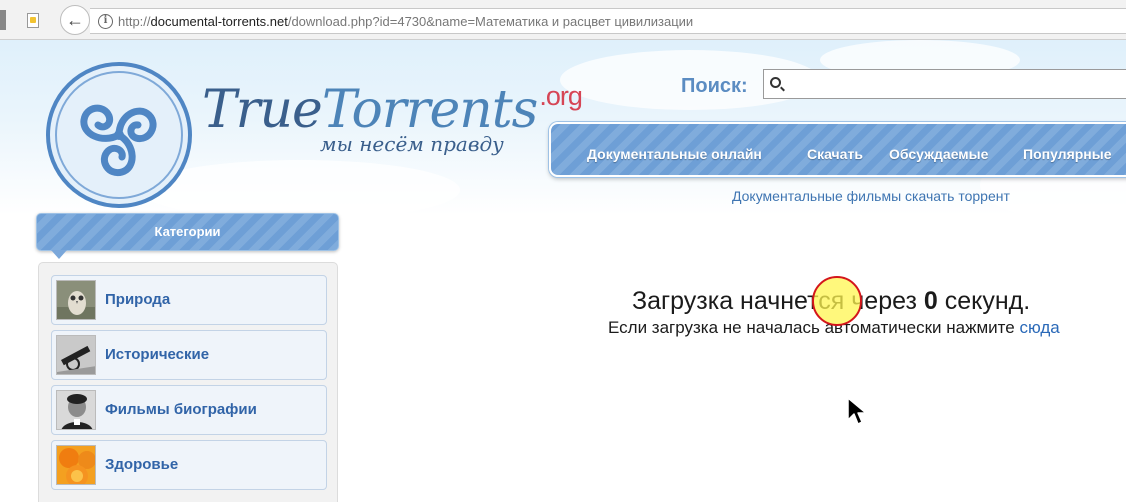 This screenshot has height=502, width=1126. I want to click on brand-true-text: True, so click(262, 110).